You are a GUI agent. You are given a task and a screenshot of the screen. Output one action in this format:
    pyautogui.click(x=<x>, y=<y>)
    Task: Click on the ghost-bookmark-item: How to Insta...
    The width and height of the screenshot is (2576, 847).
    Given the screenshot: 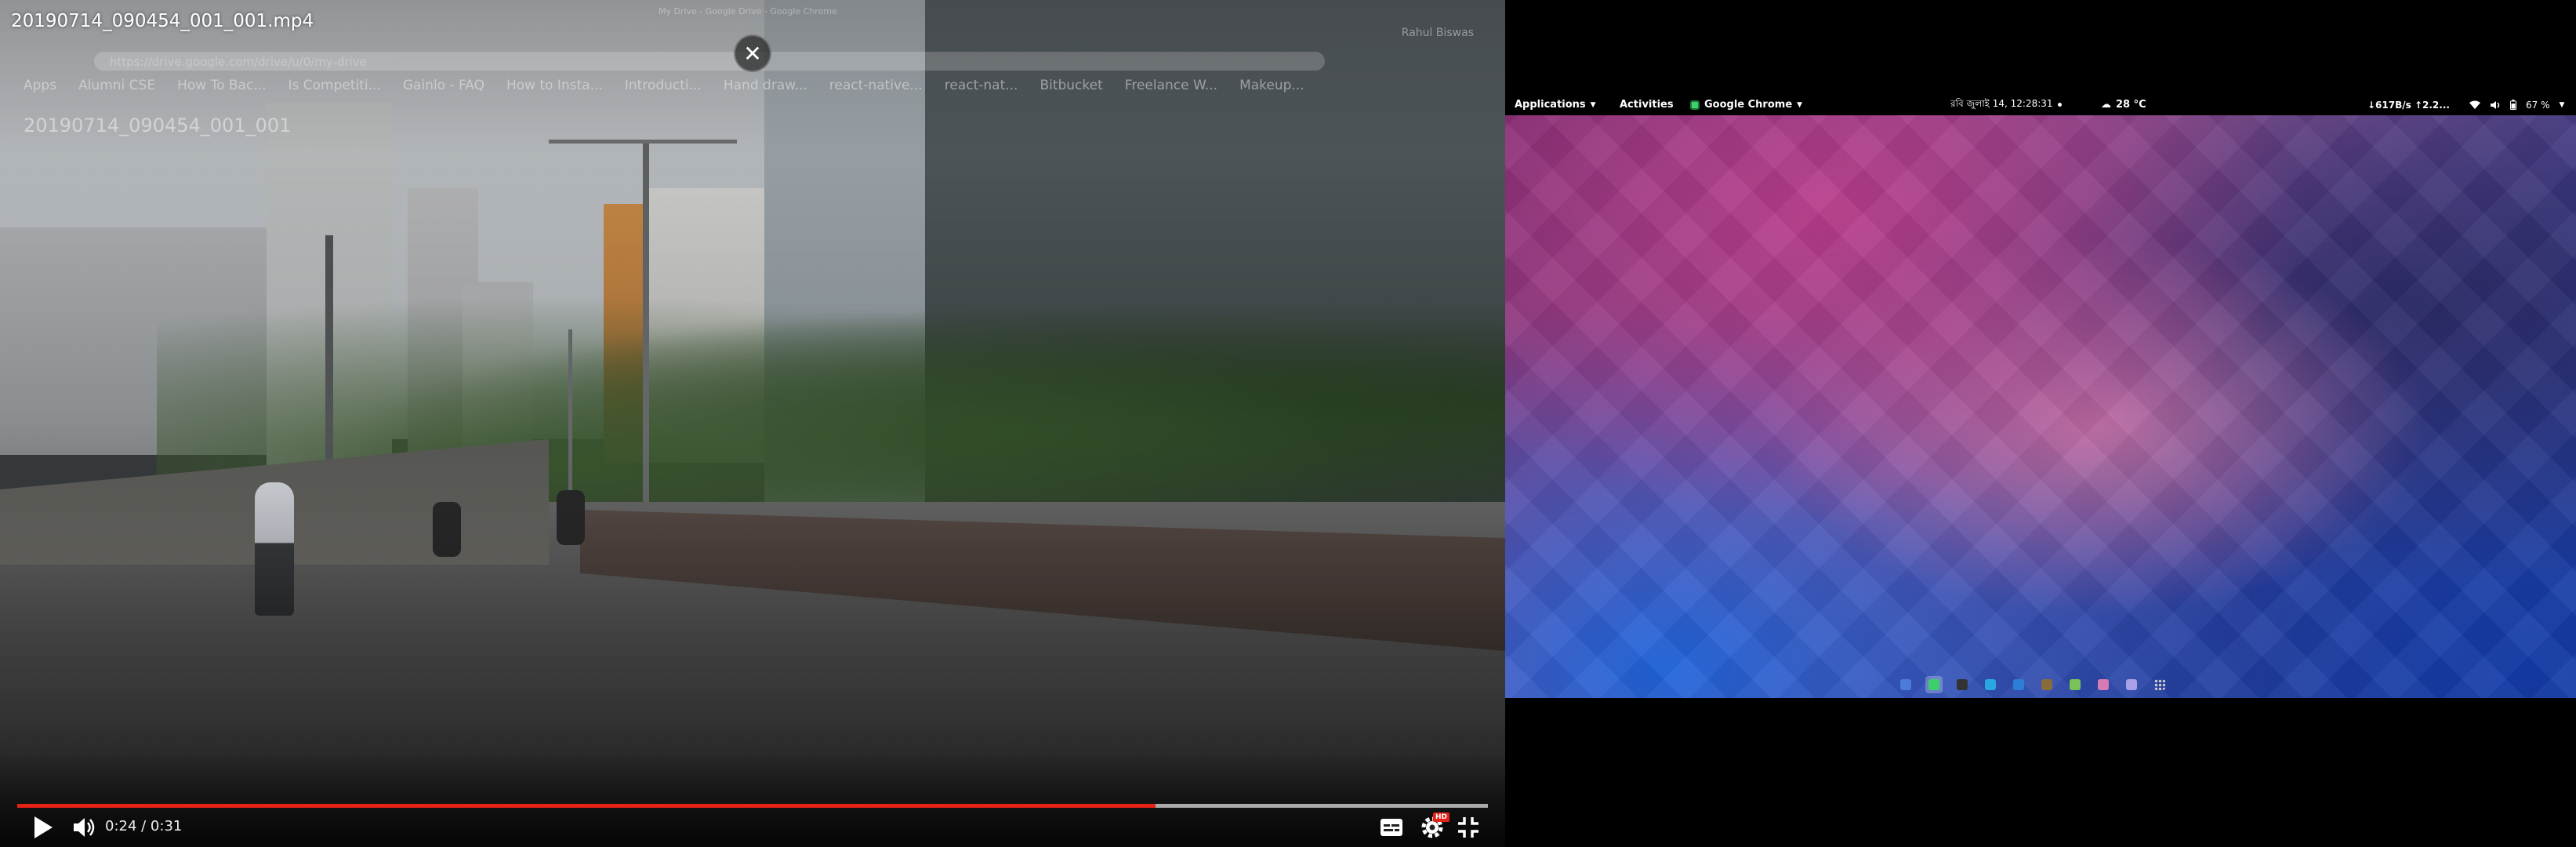 What is the action you would take?
    pyautogui.click(x=554, y=85)
    